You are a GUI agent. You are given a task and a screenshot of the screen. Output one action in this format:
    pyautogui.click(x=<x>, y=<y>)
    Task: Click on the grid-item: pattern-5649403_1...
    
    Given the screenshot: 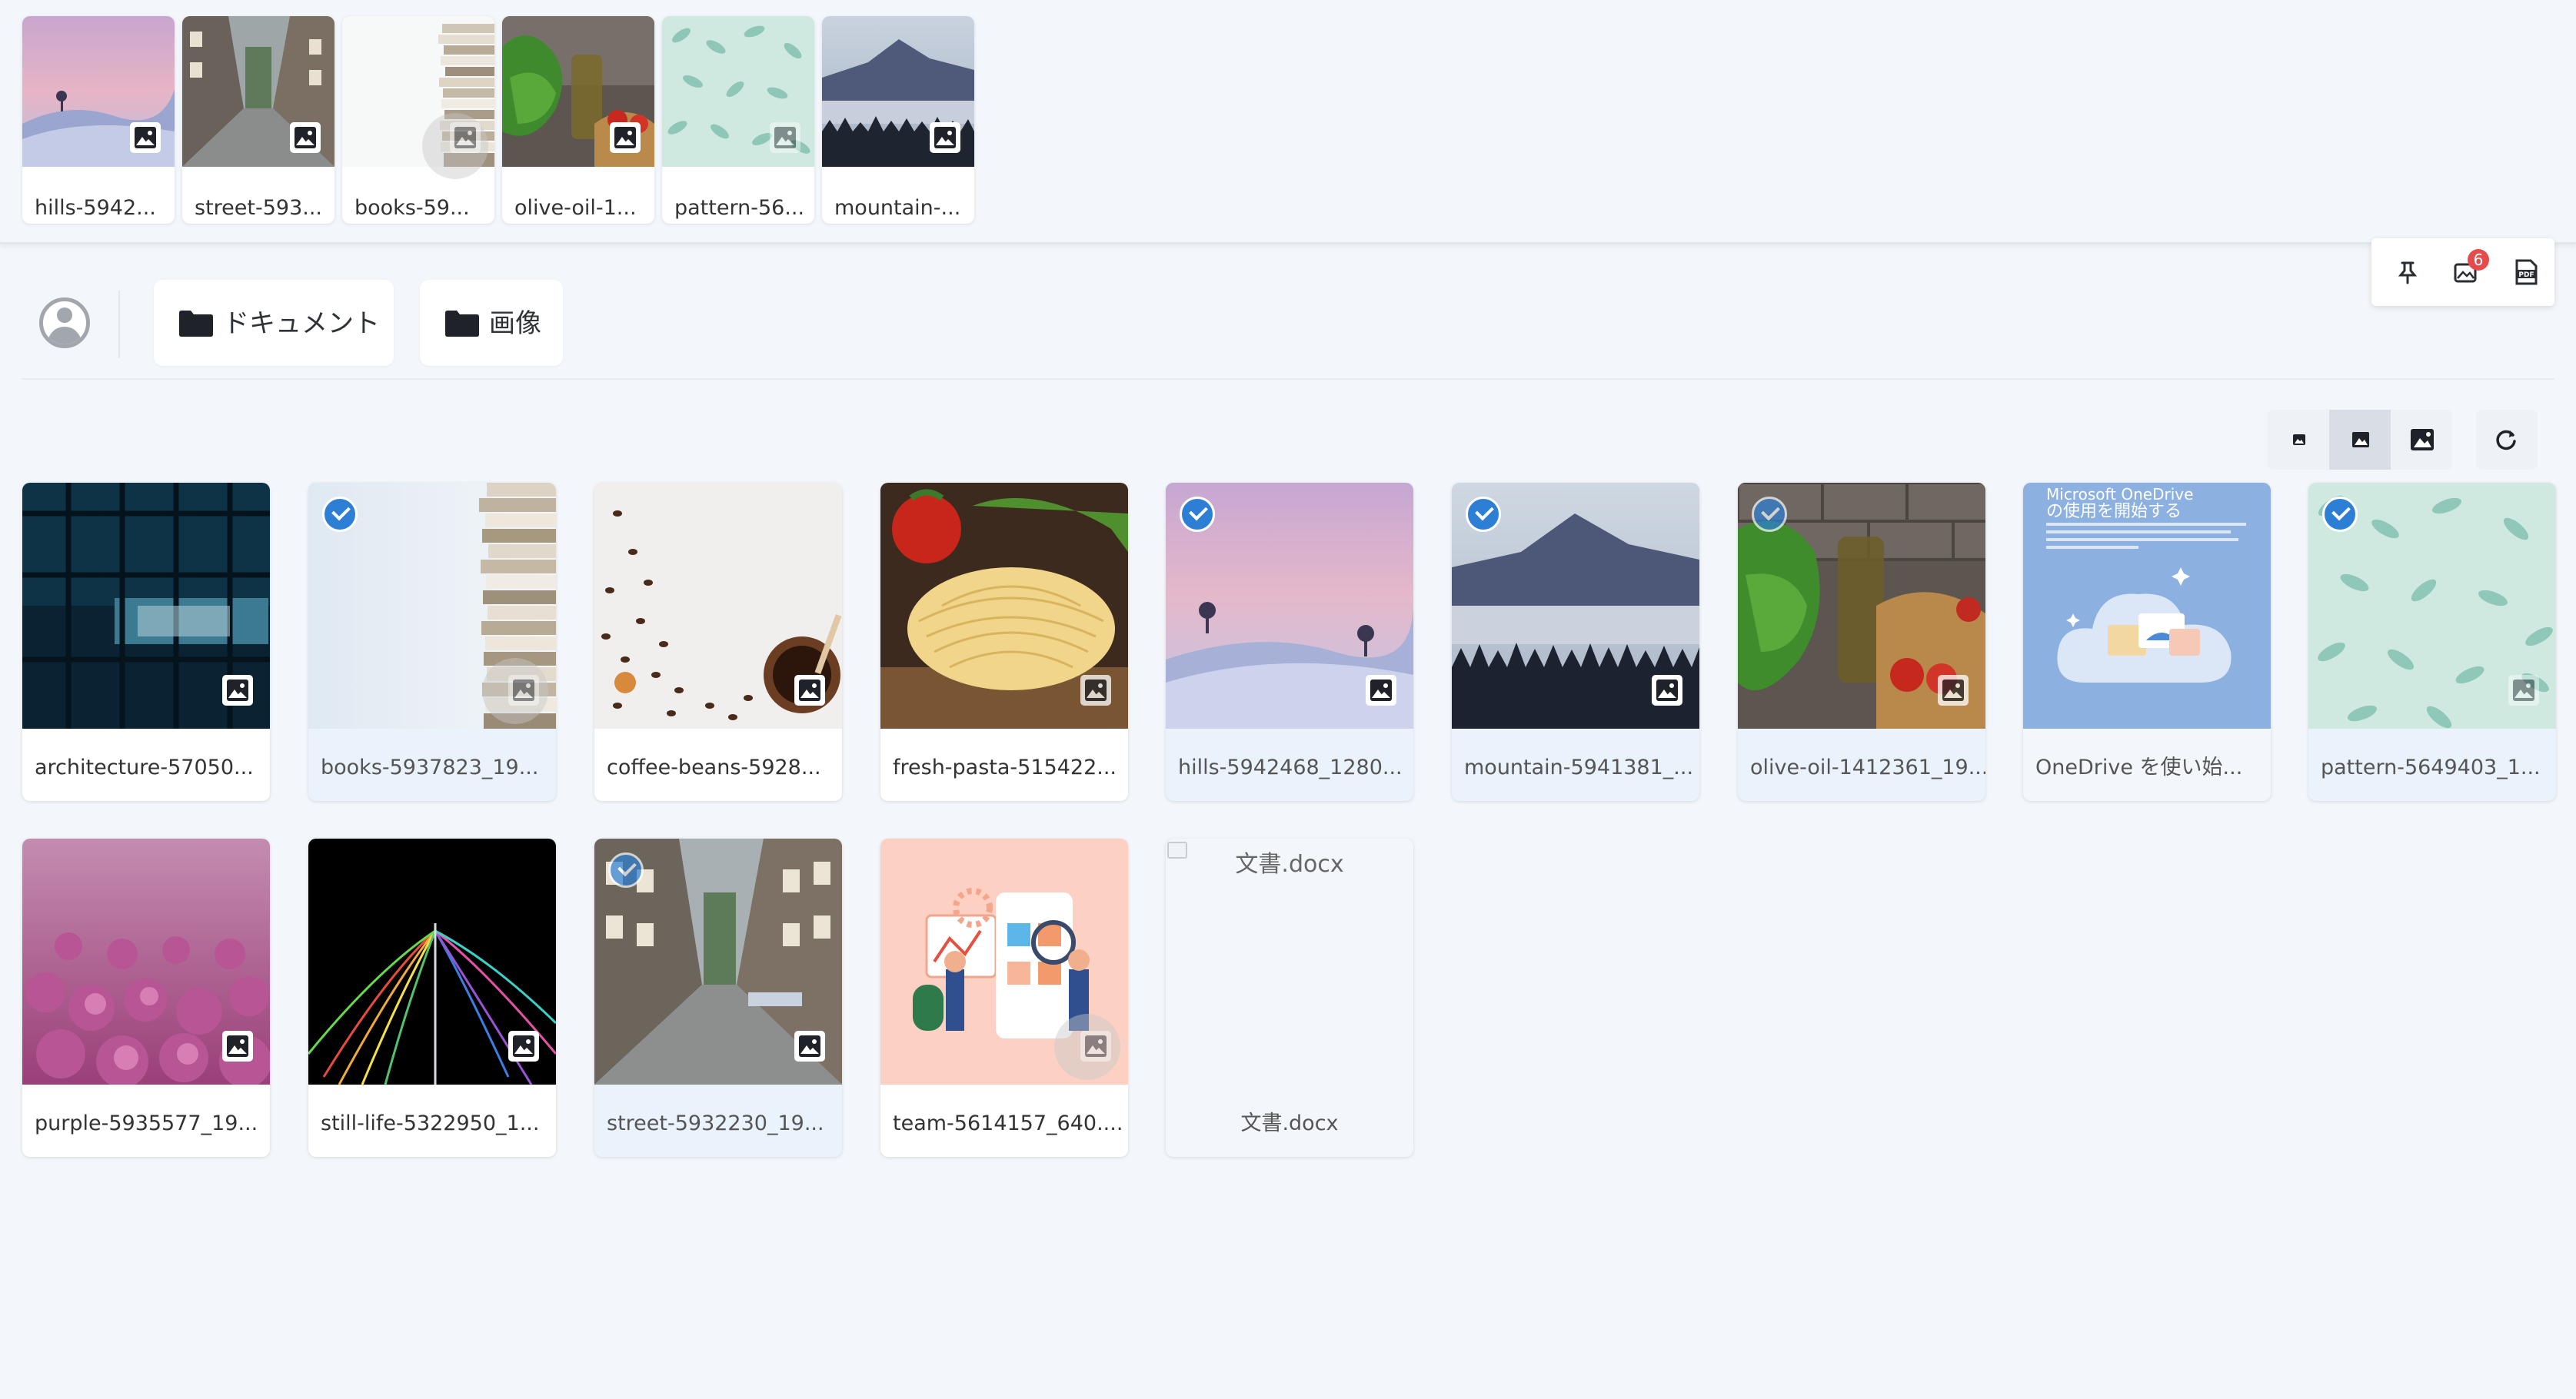 What is the action you would take?
    pyautogui.click(x=2432, y=642)
    